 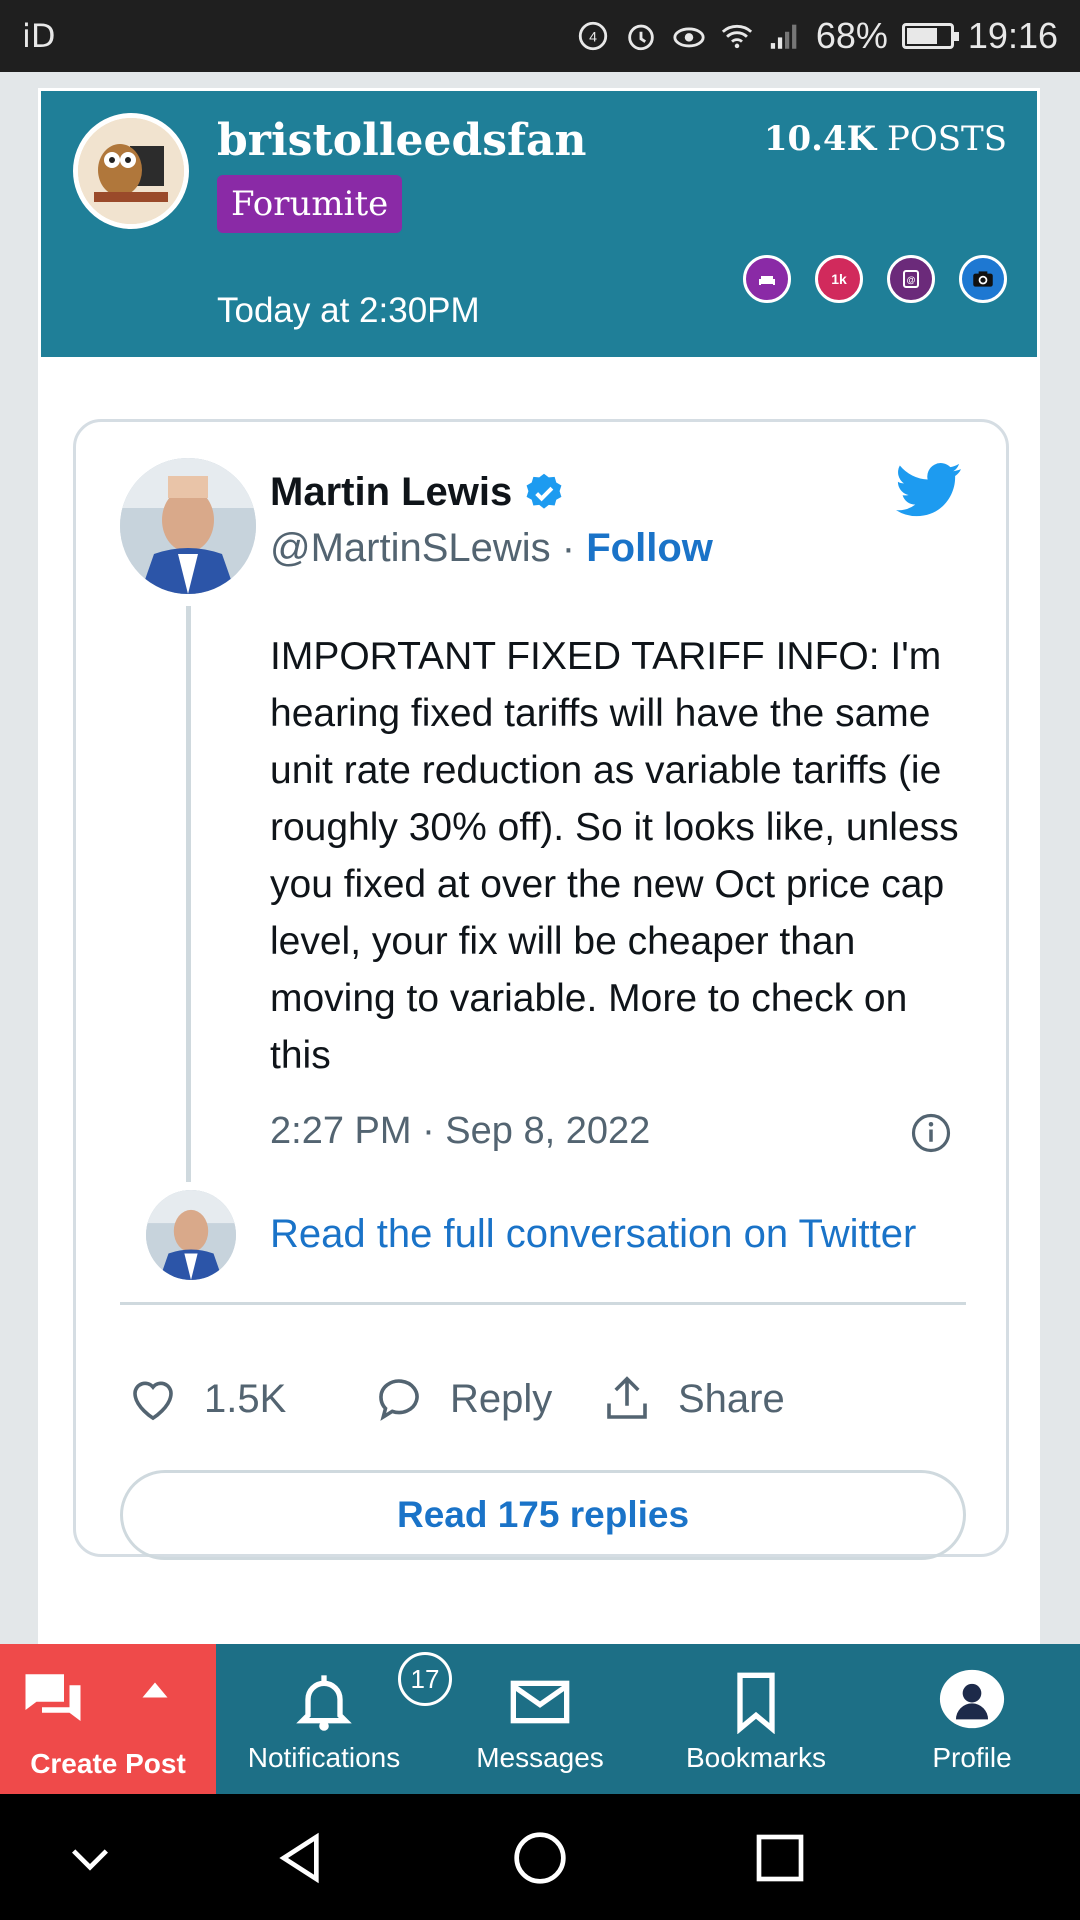 I want to click on create-post-button: Create Post, so click(x=108, y=1719).